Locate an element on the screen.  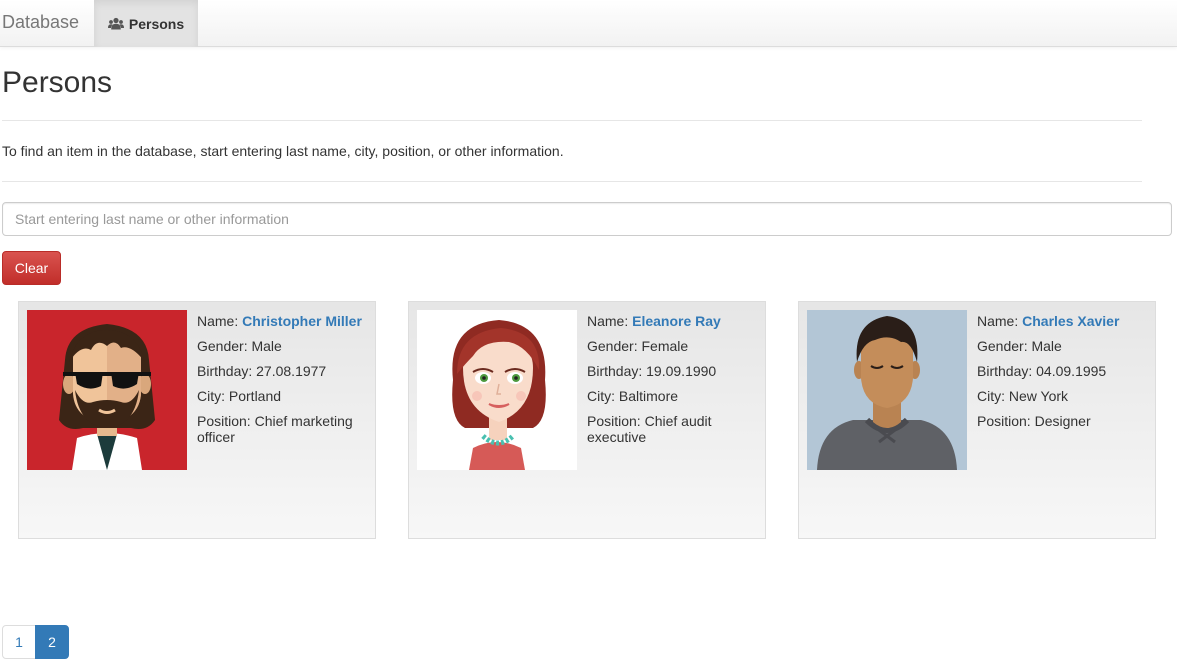
search-input is located at coordinates (587, 219).